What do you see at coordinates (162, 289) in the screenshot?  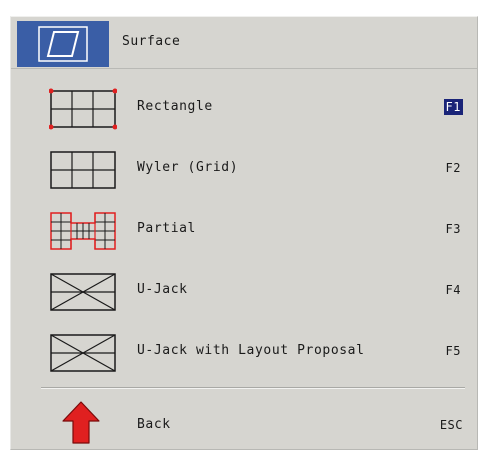 I see `menu-item-label: U-Jack` at bounding box center [162, 289].